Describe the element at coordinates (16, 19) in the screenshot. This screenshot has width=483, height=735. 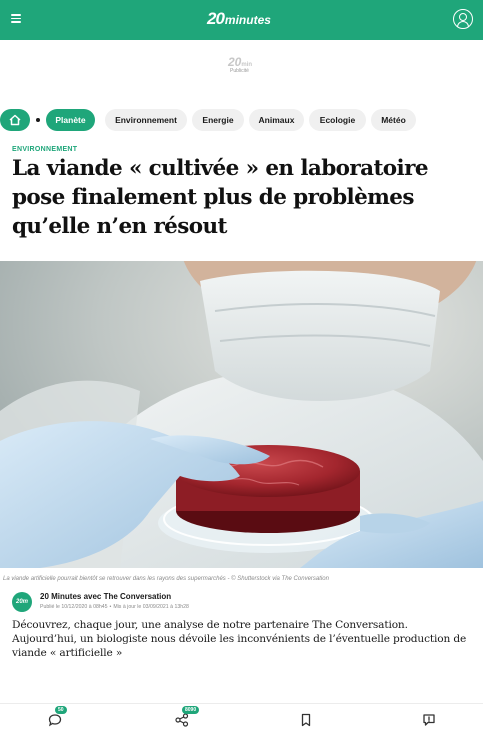
I see `hamburger-menu-icon` at that location.